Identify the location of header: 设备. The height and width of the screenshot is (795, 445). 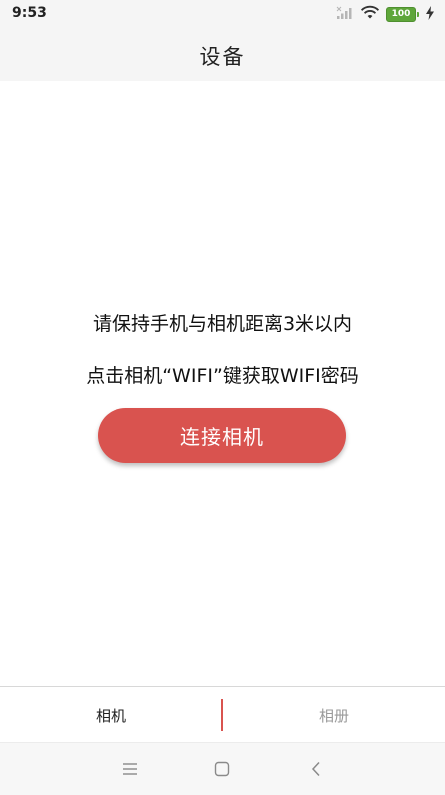
(222, 54).